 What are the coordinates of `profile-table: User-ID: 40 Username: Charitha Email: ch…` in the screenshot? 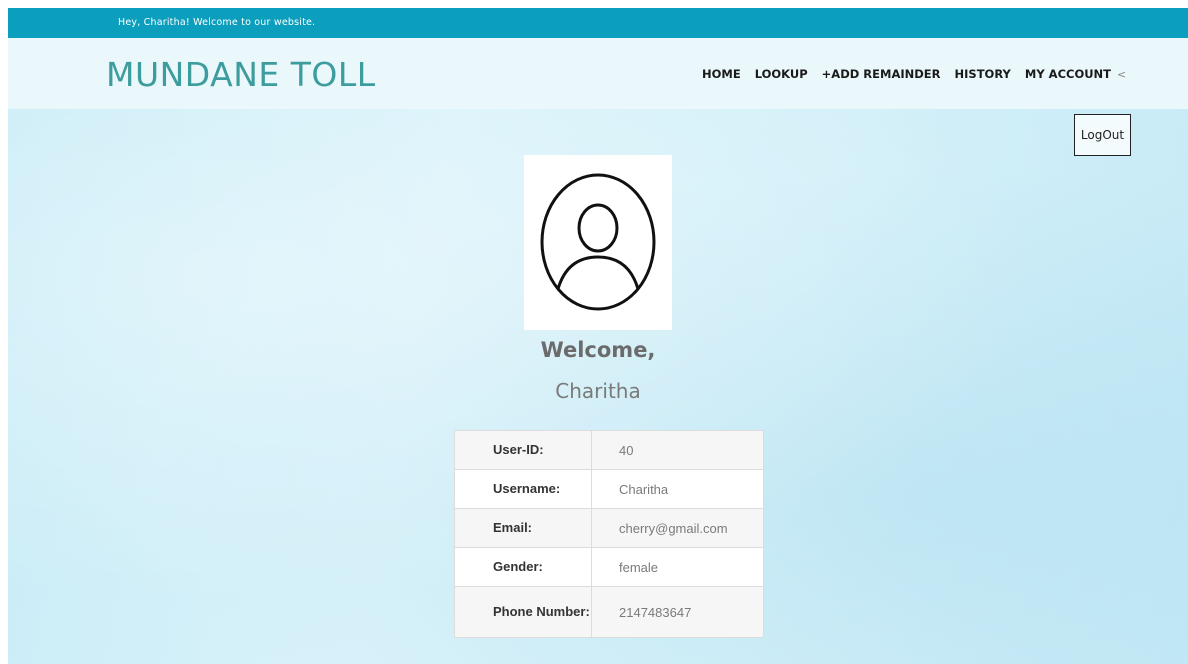 It's located at (609, 534).